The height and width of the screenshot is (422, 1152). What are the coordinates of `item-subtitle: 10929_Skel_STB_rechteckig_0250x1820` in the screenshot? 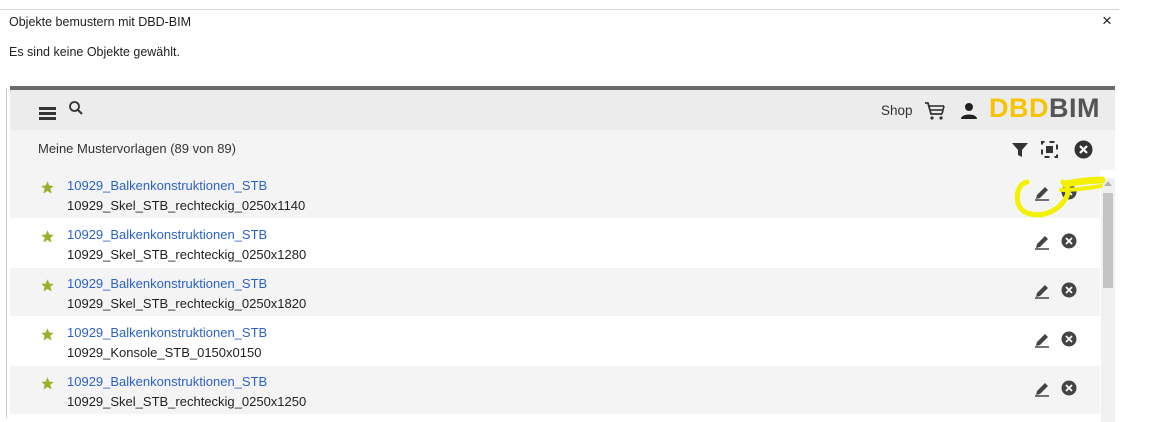 It's located at (187, 303).